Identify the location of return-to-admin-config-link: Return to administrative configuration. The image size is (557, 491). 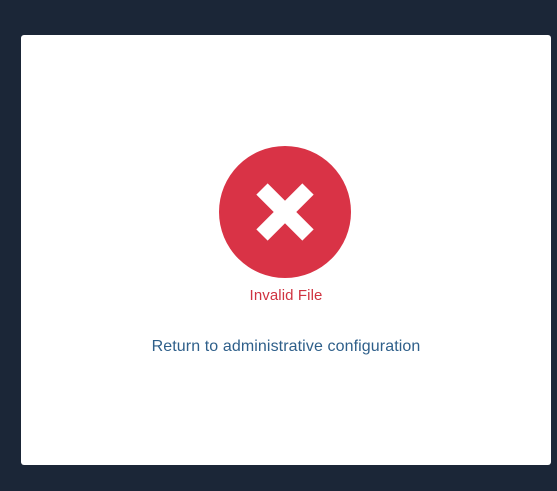
(286, 347).